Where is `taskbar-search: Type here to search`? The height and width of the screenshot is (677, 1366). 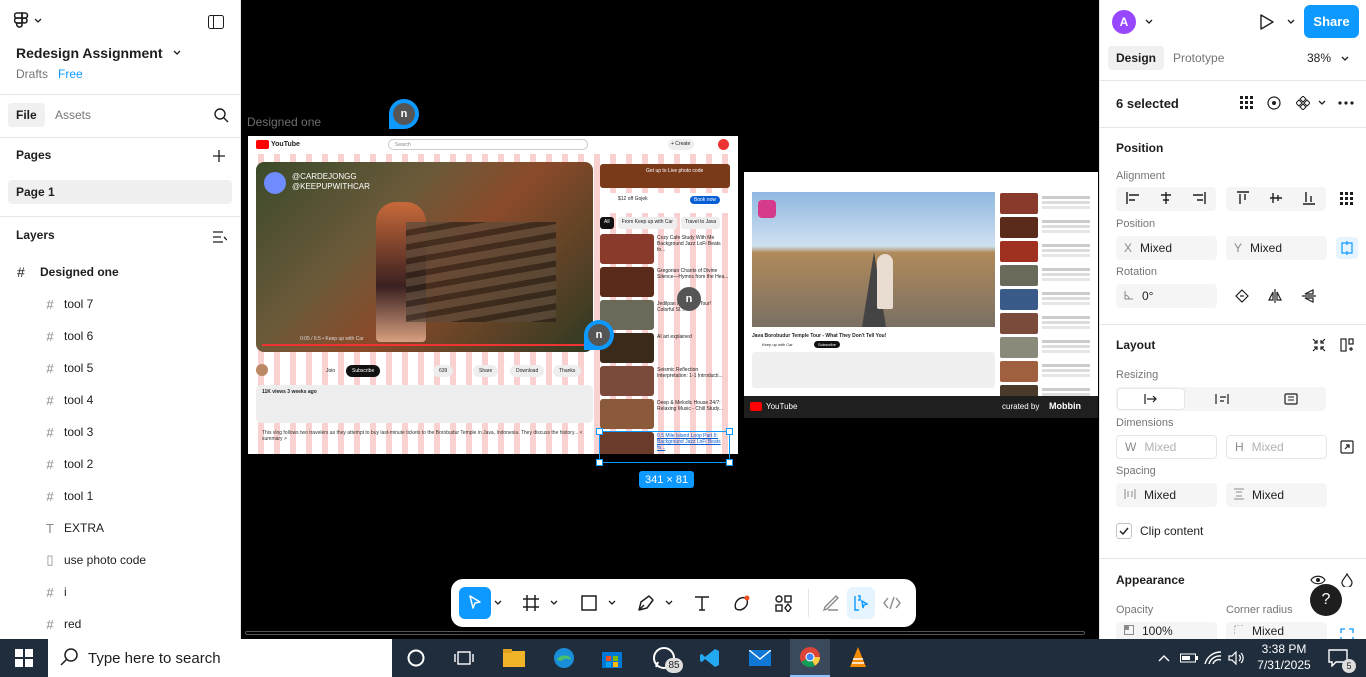 taskbar-search: Type here to search is located at coordinates (220, 658).